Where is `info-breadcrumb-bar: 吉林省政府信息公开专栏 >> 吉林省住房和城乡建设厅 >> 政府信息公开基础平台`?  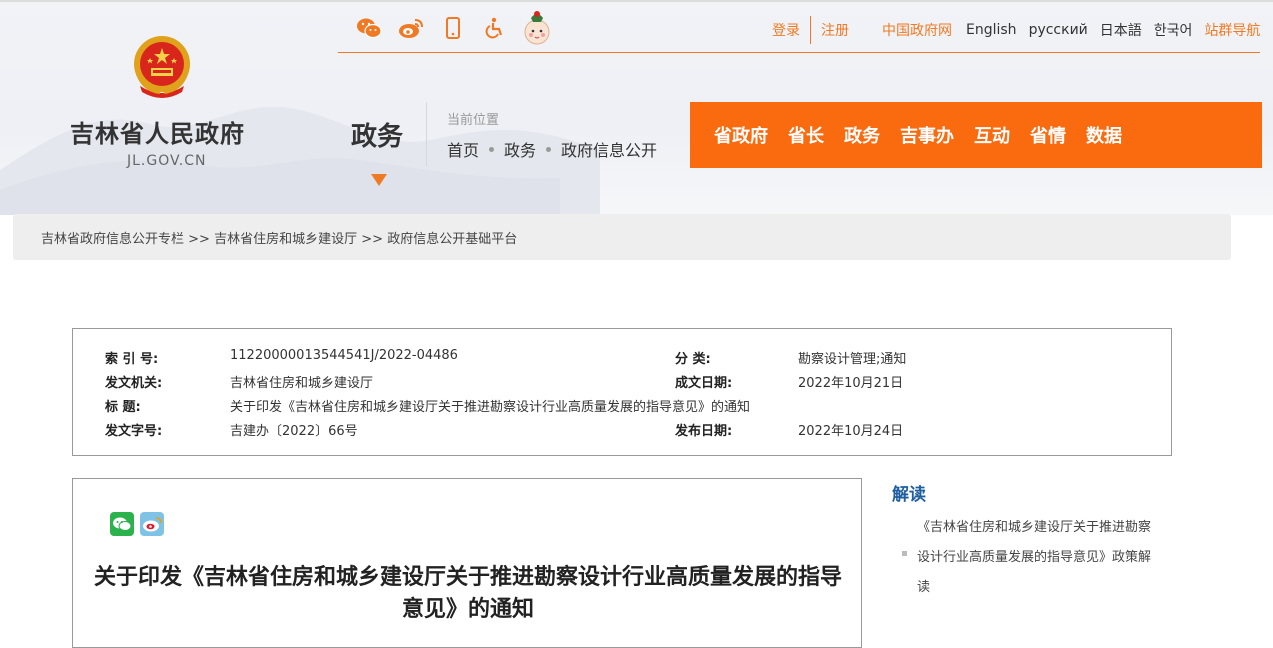
info-breadcrumb-bar: 吉林省政府信息公开专栏 >> 吉林省住房和城乡建设厅 >> 政府信息公开基础平台 is located at coordinates (622, 237).